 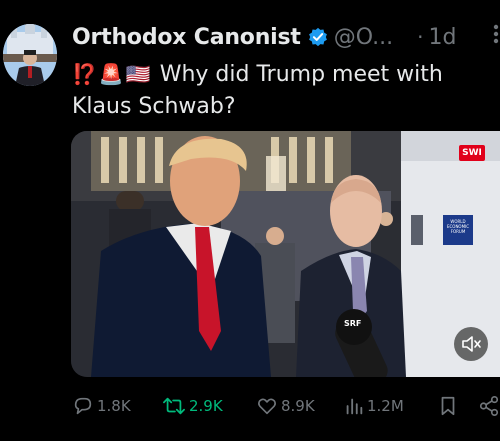 I want to click on bookmark-icon, so click(x=448, y=406).